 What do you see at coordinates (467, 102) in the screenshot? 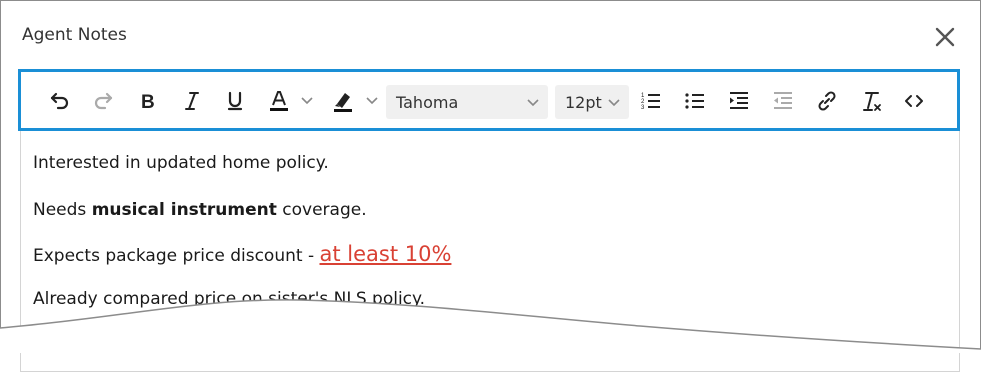
I see `font-family-select: Tahoma` at bounding box center [467, 102].